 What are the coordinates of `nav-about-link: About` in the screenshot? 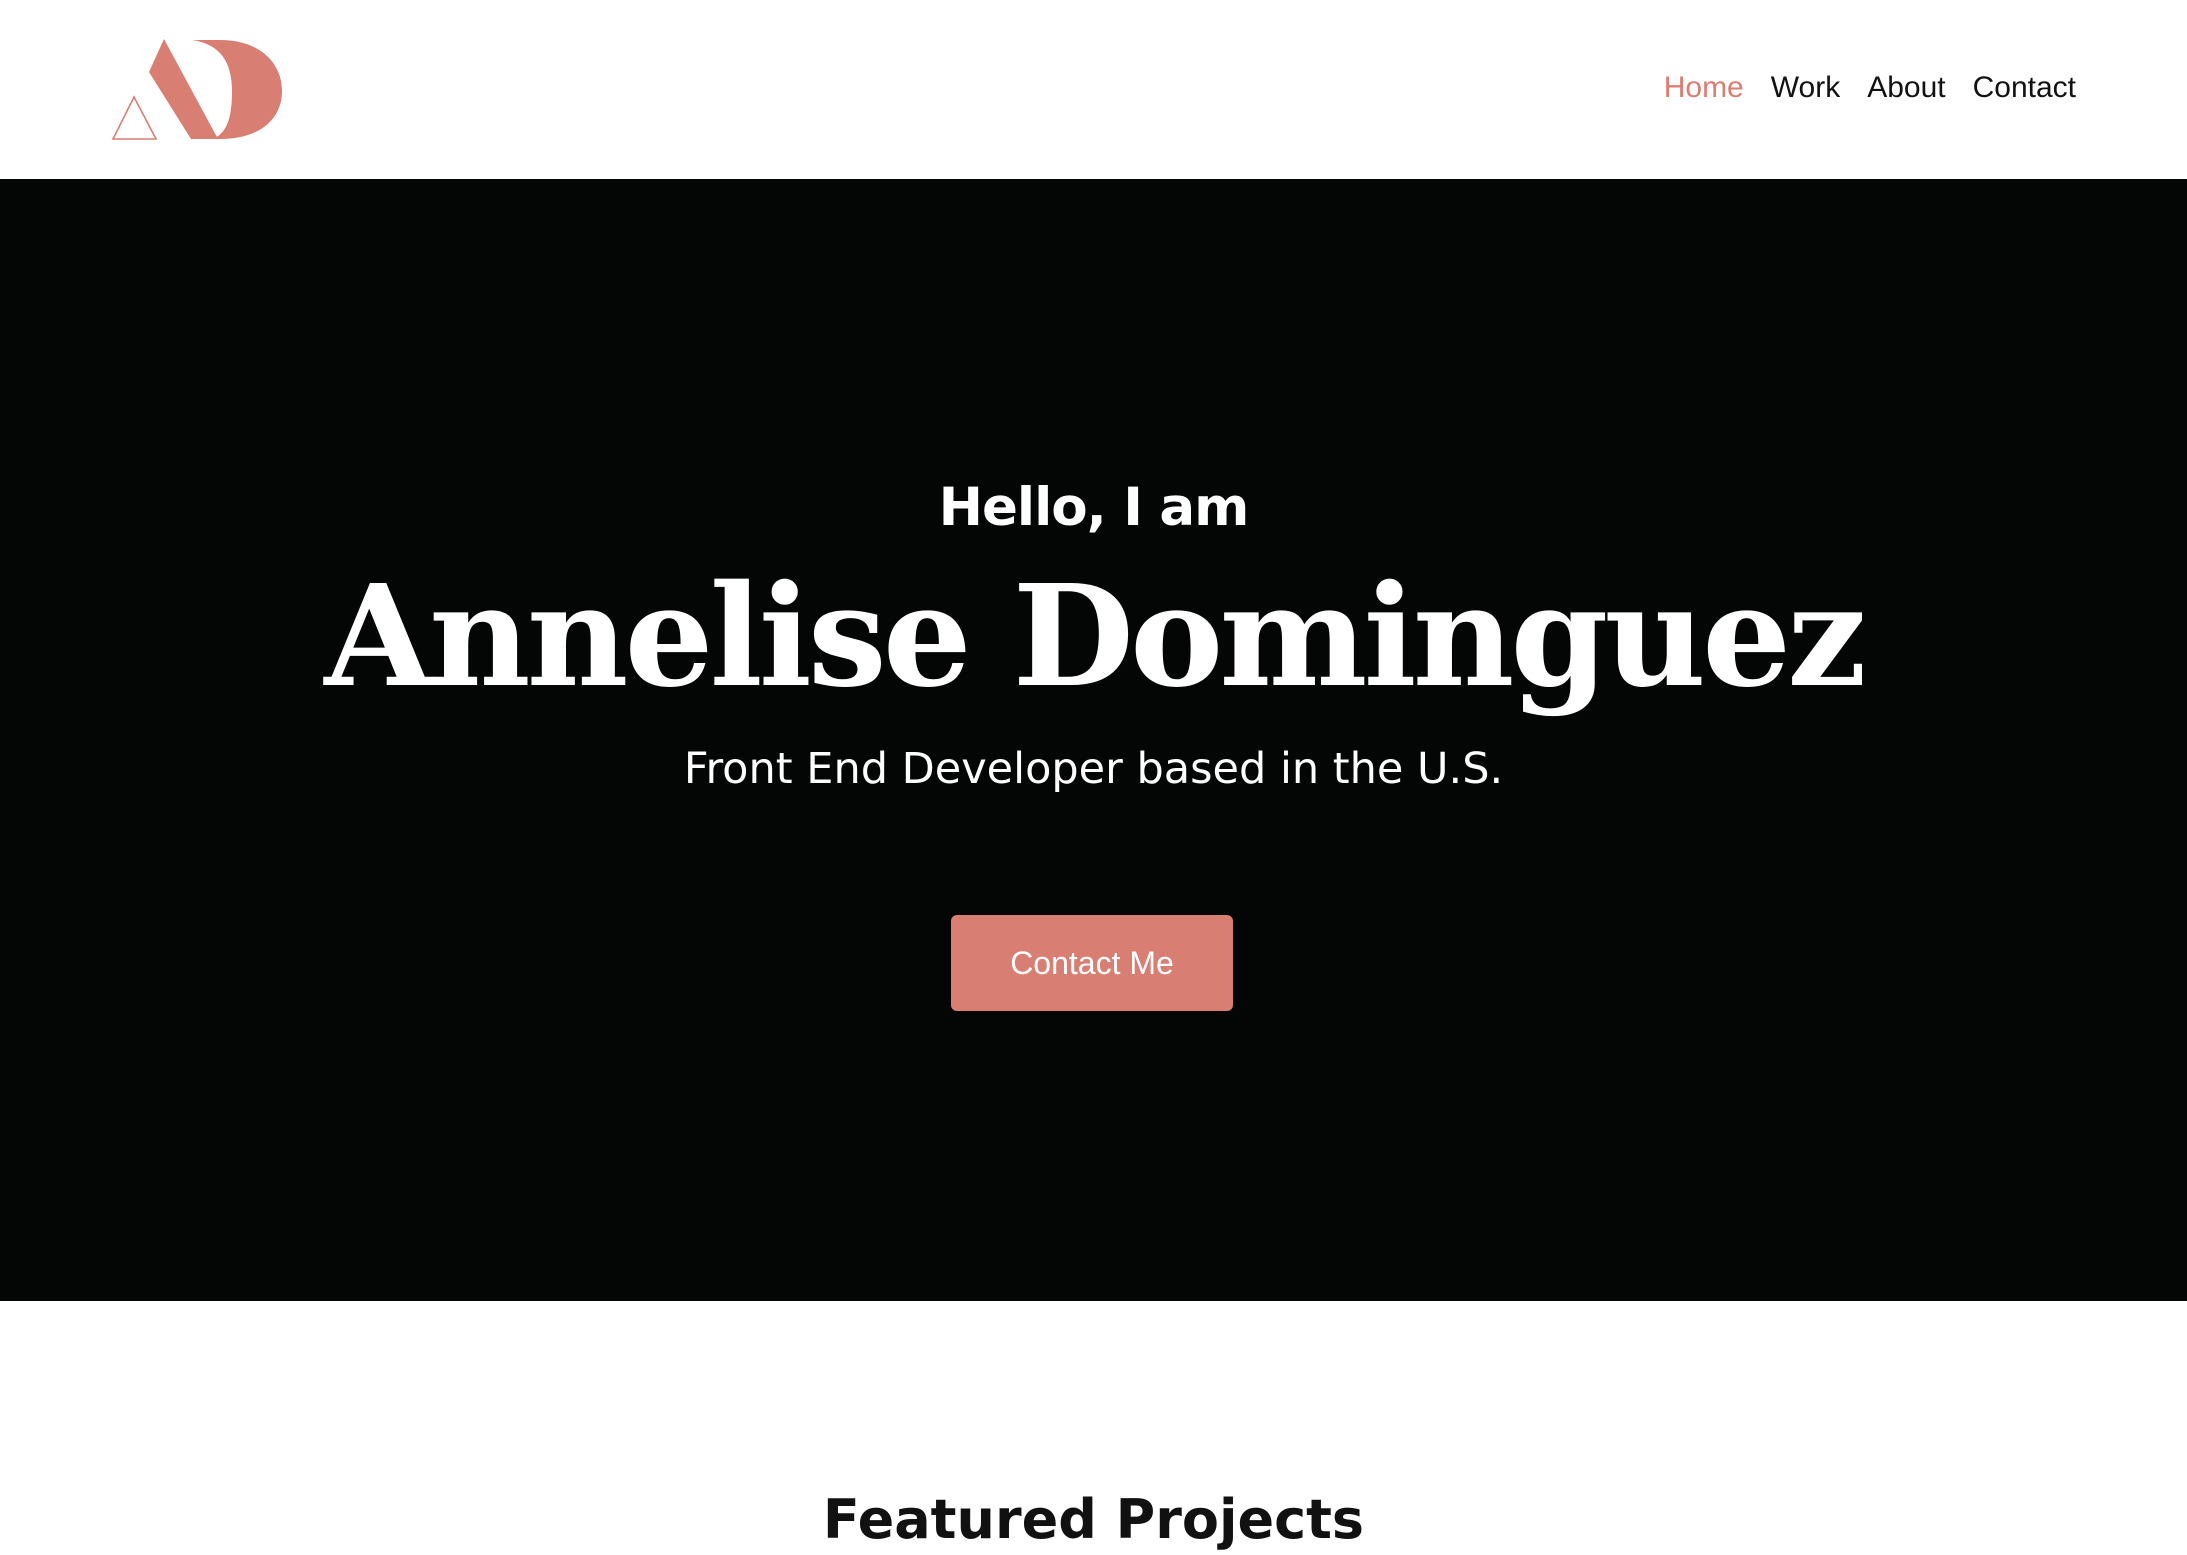 It's located at (1906, 88).